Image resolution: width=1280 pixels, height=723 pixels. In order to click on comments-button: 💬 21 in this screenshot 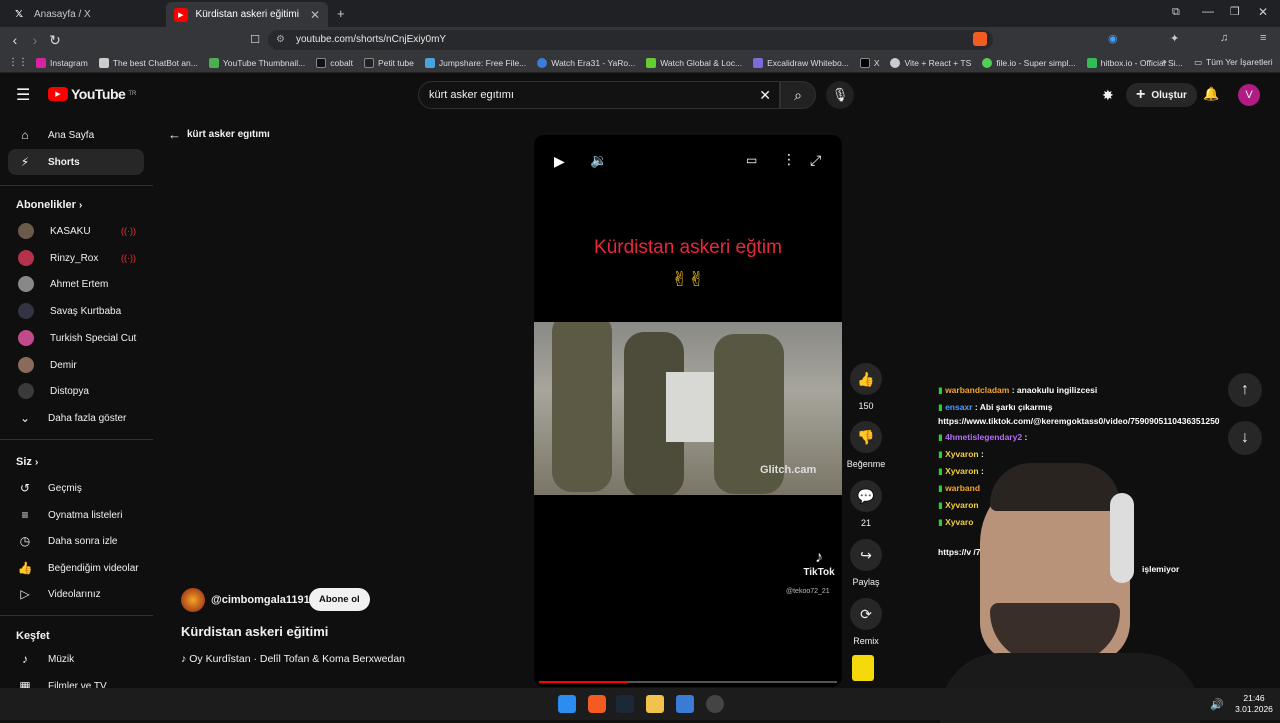, I will do `click(866, 504)`.